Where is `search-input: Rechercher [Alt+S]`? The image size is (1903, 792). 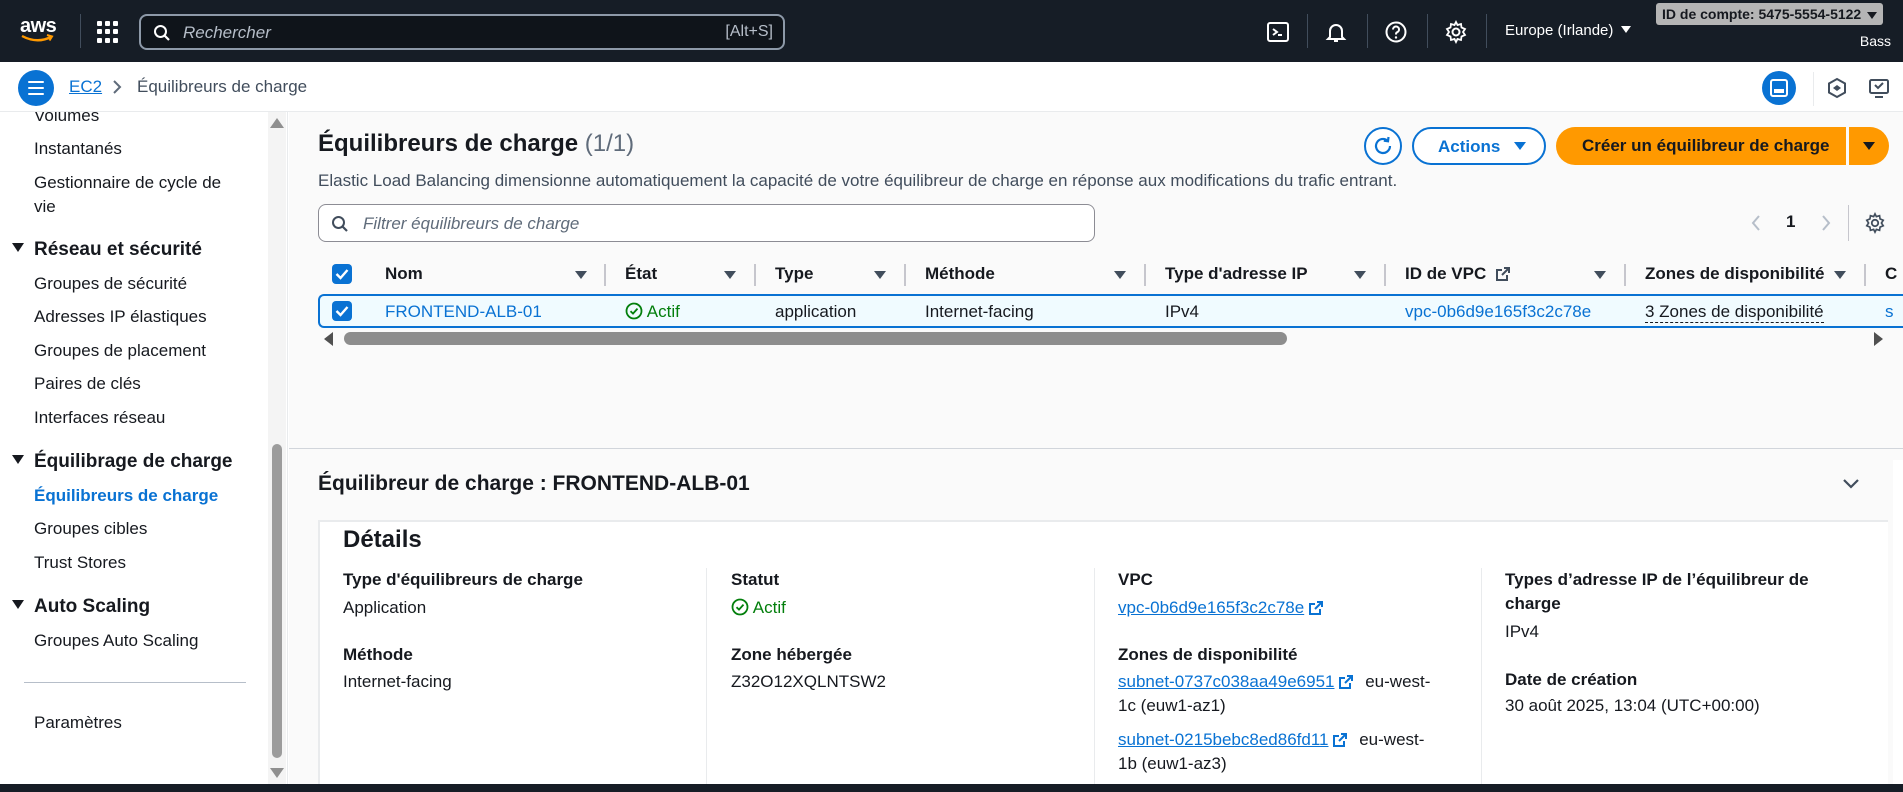
search-input: Rechercher [Alt+S] is located at coordinates (462, 32).